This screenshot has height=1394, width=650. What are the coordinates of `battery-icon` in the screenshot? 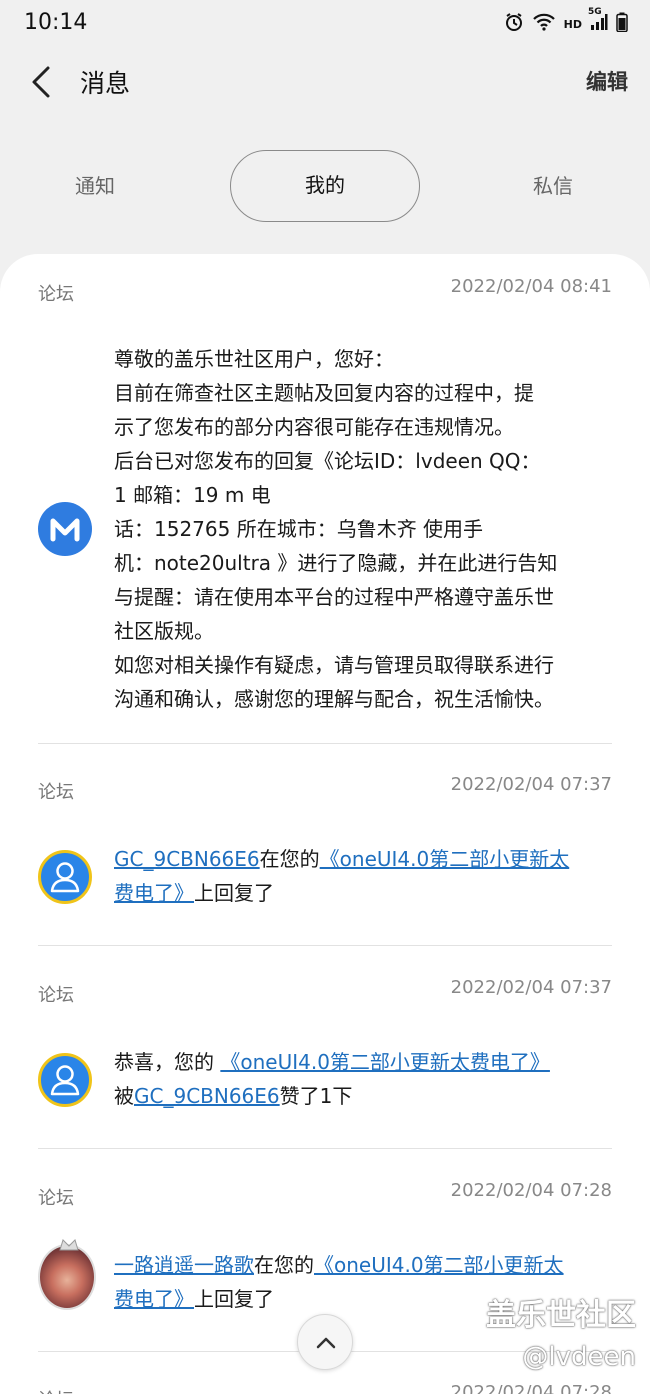 It's located at (622, 24).